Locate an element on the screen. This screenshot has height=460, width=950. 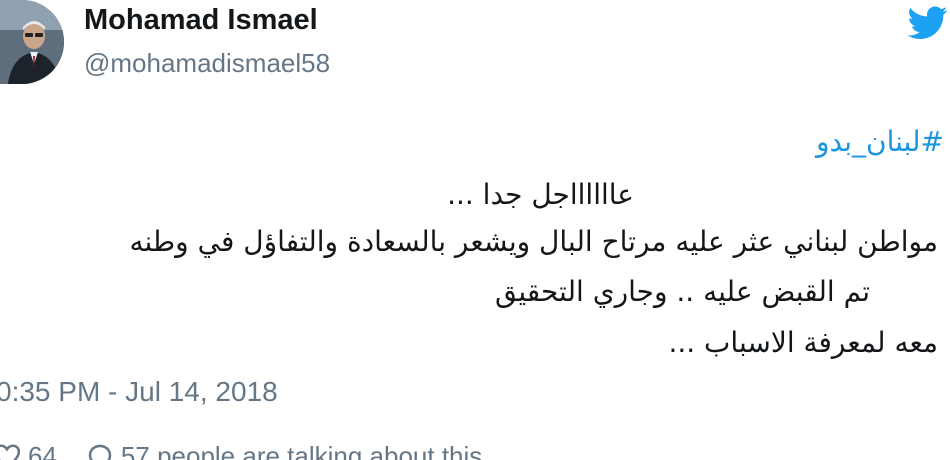
tweet-timestamp: 0:35 PM - Jul 14, 2018 is located at coordinates (139, 392).